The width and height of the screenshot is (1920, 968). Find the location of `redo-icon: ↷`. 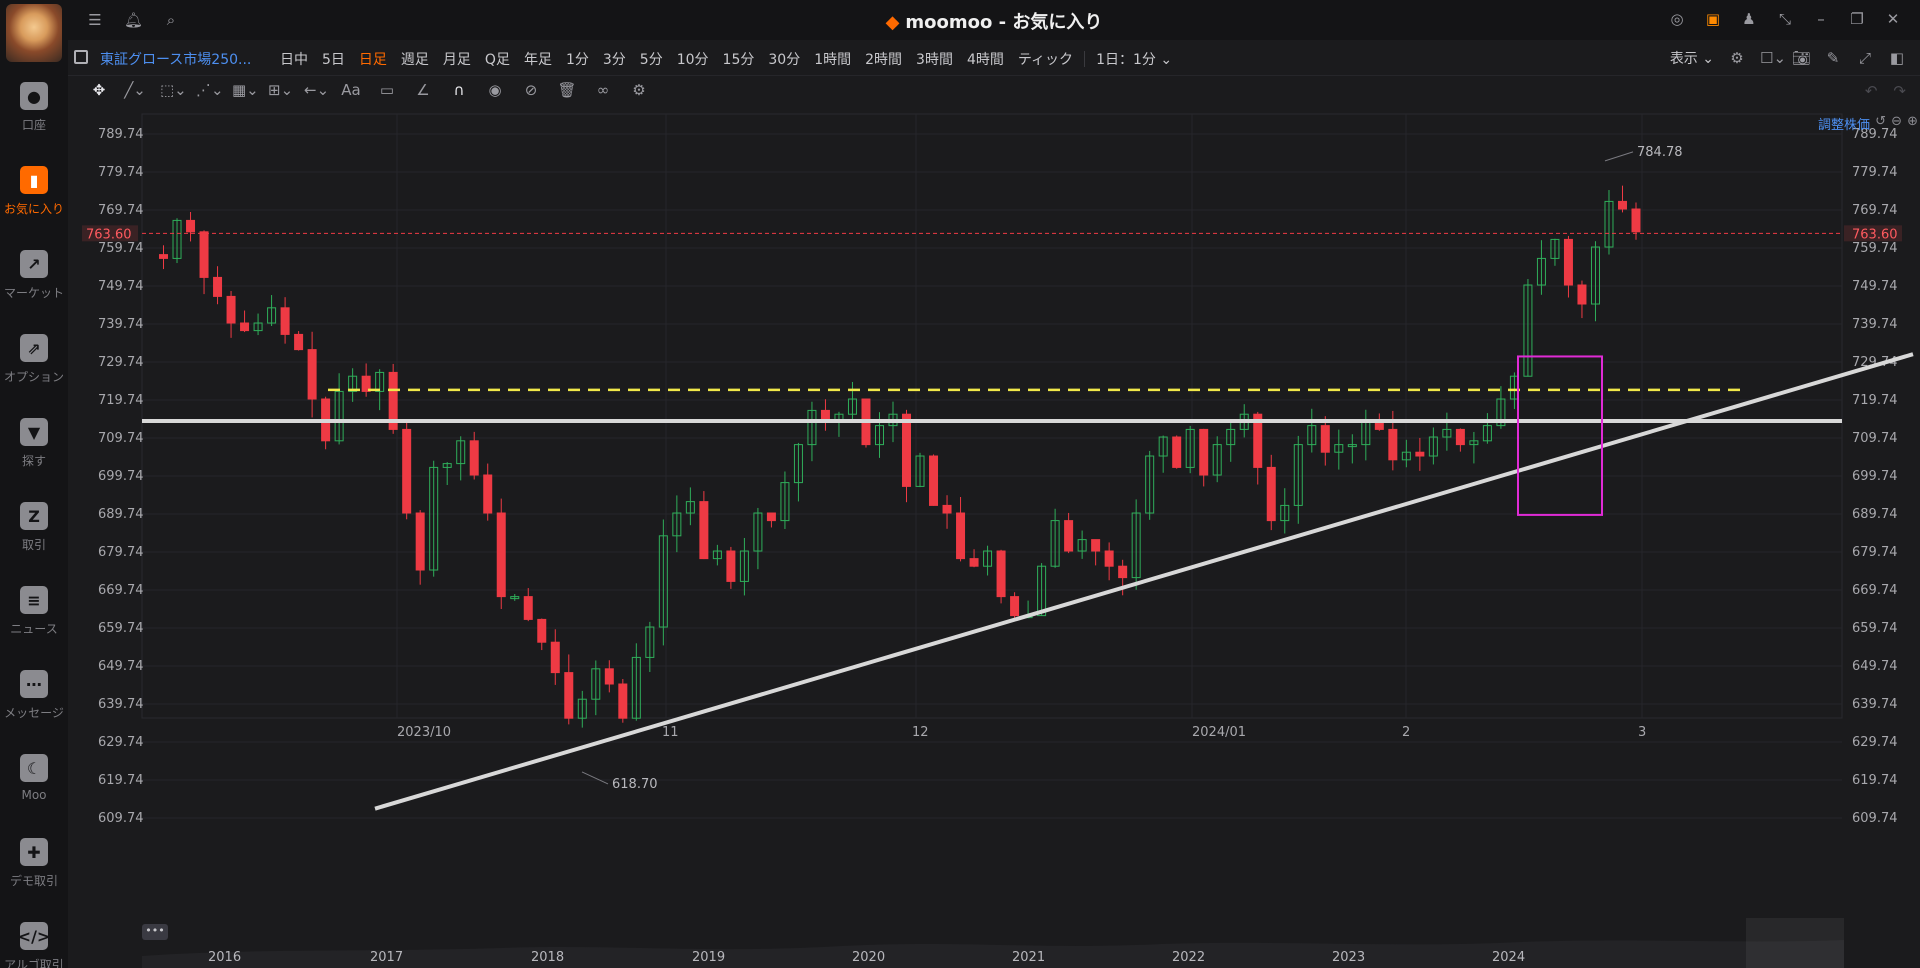

redo-icon: ↷ is located at coordinates (1899, 91).